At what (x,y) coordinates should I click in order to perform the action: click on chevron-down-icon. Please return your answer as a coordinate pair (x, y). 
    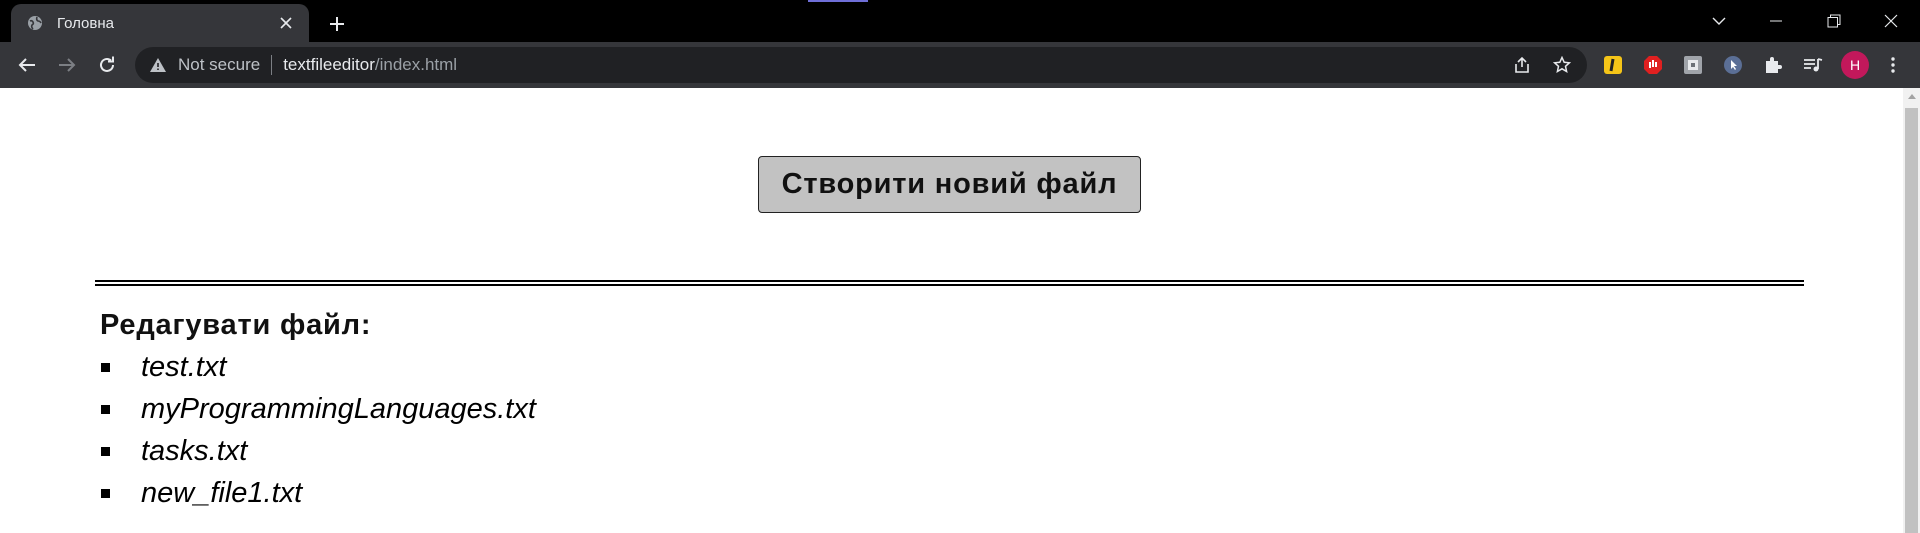
    Looking at the image, I should click on (1719, 21).